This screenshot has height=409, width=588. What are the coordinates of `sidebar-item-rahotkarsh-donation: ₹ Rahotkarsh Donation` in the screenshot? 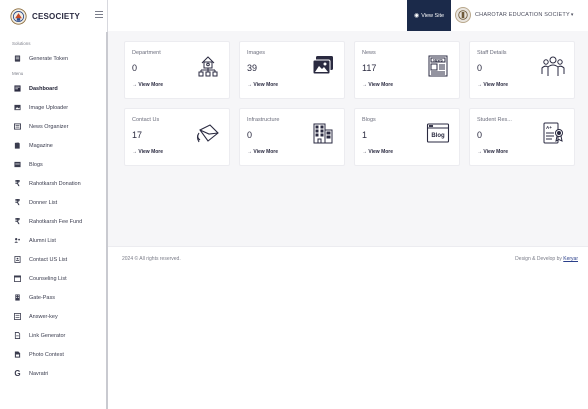 It's located at (53, 183).